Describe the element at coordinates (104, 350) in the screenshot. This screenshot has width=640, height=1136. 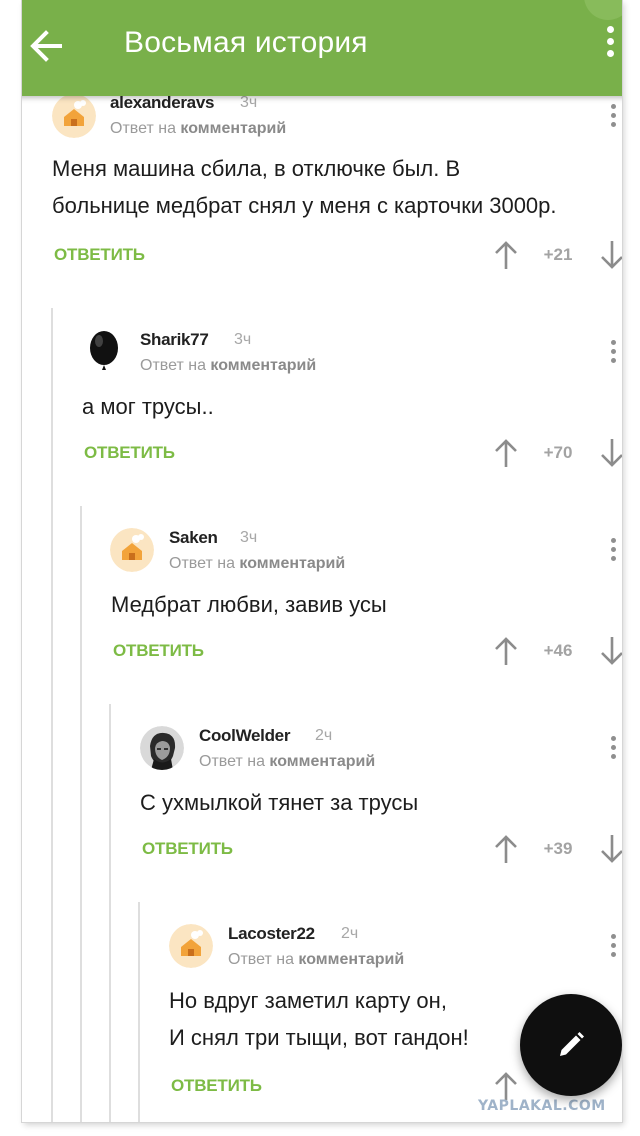
I see `balloon-avatar` at that location.